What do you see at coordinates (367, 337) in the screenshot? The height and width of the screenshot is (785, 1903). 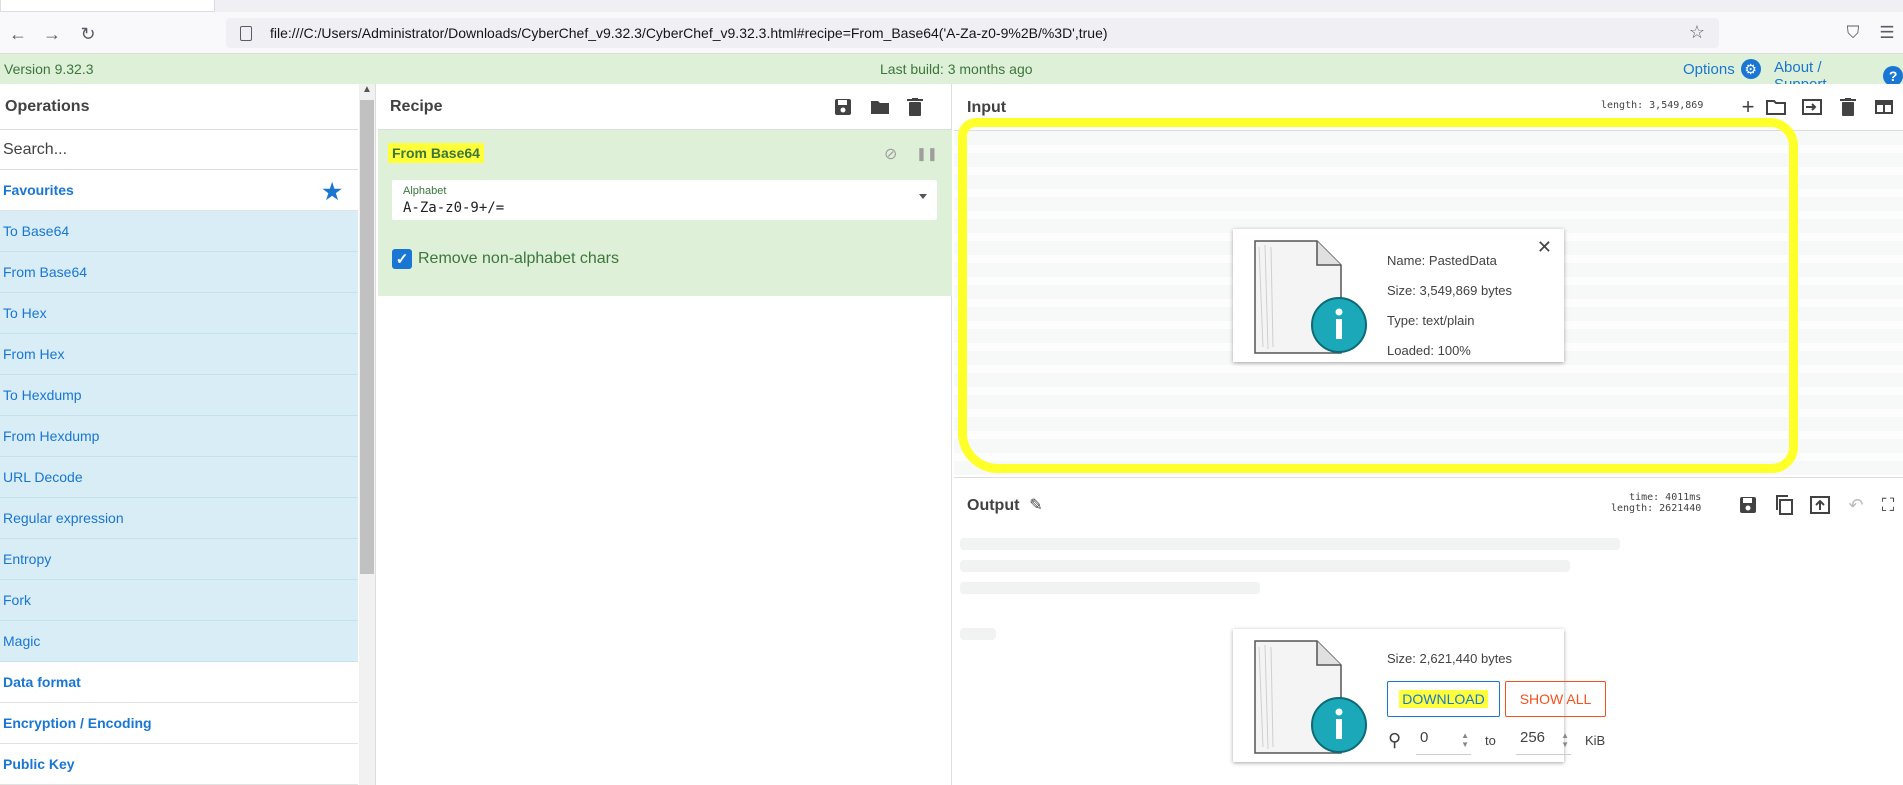 I see `scrollbar-thumb` at bounding box center [367, 337].